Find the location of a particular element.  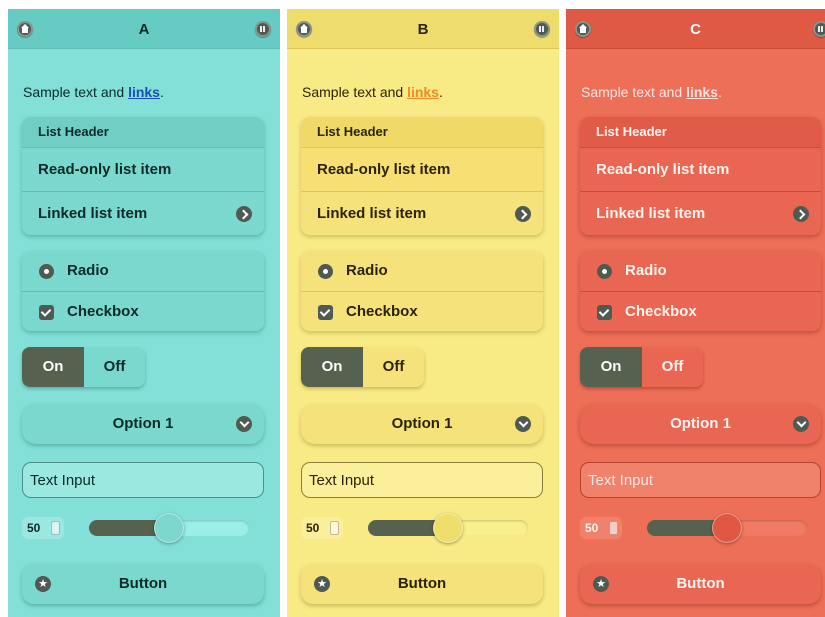

header-bar: C is located at coordinates (695, 29).